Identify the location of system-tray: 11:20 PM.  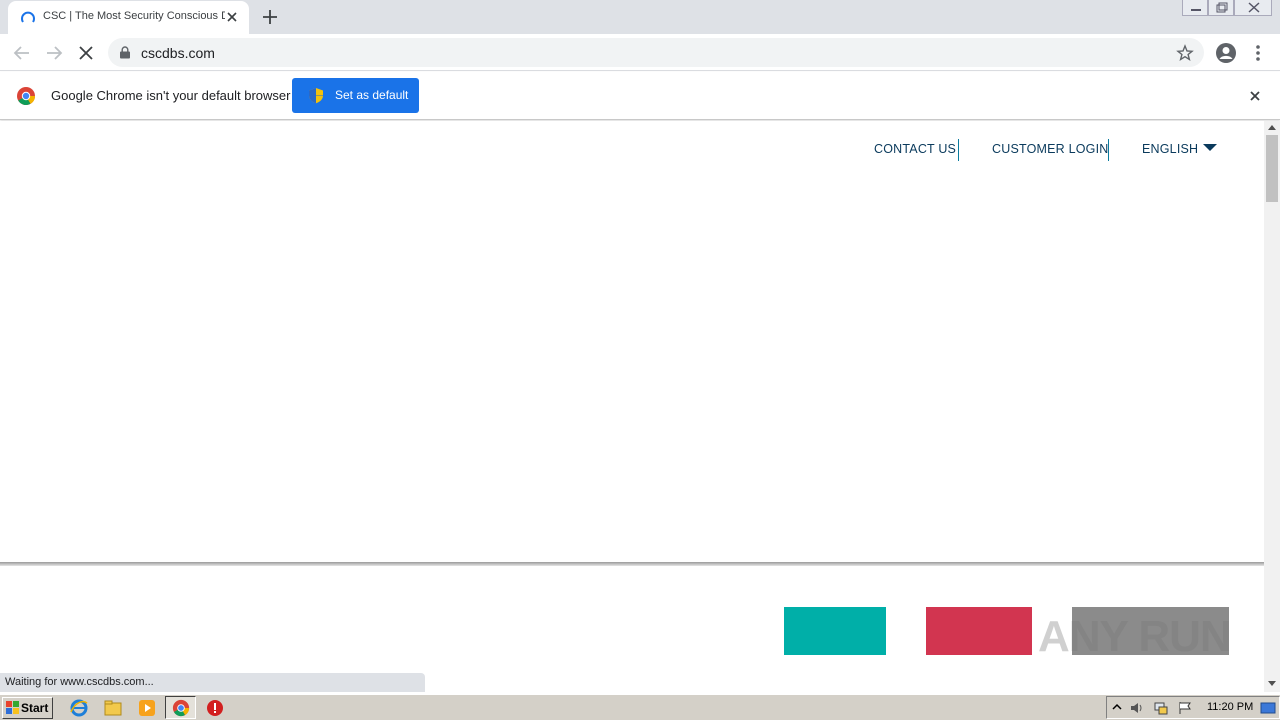
(1193, 707).